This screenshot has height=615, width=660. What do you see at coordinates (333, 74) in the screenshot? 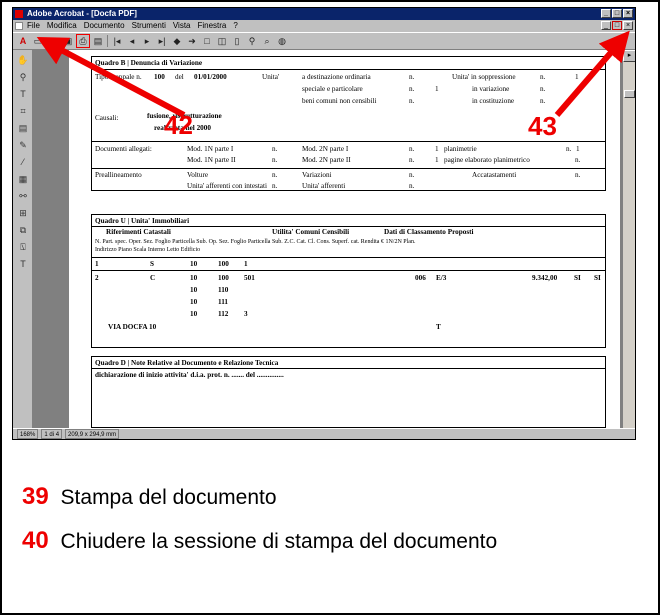
I see `annotation-arrows` at bounding box center [333, 74].